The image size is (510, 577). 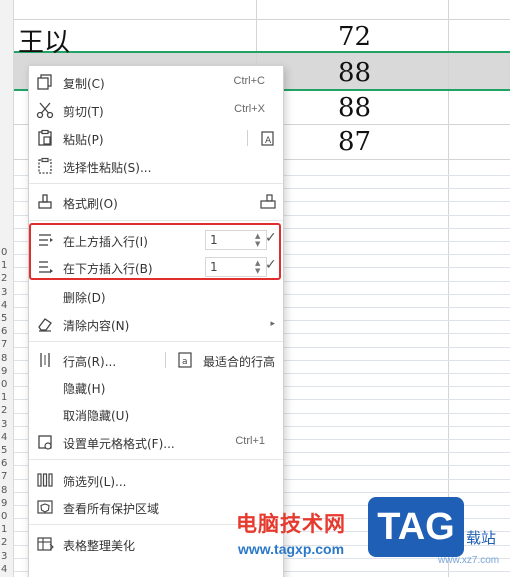 What do you see at coordinates (272, 324) in the screenshot?
I see `submenu-arrow-icon: ▸` at bounding box center [272, 324].